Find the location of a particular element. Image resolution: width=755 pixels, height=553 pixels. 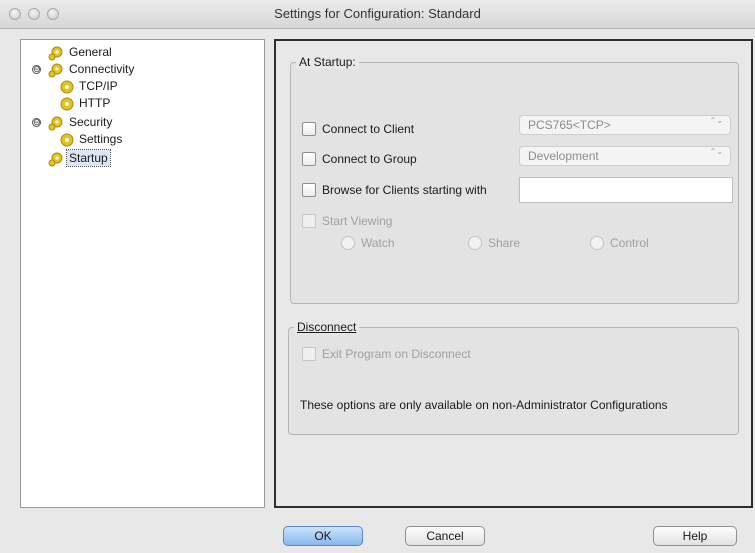

tree-item-label: Settings is located at coordinates (101, 139).